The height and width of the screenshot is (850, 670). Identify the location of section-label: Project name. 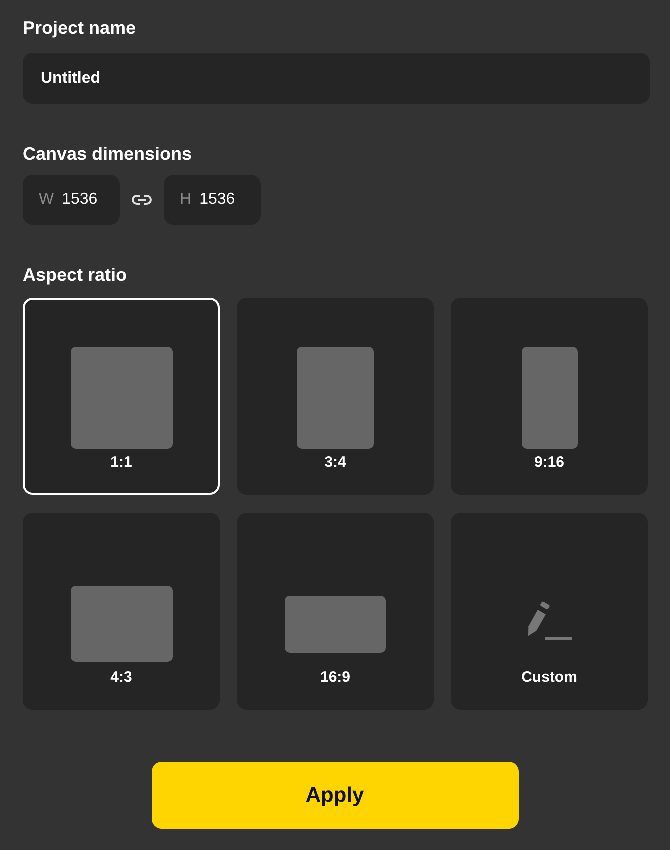
(80, 28).